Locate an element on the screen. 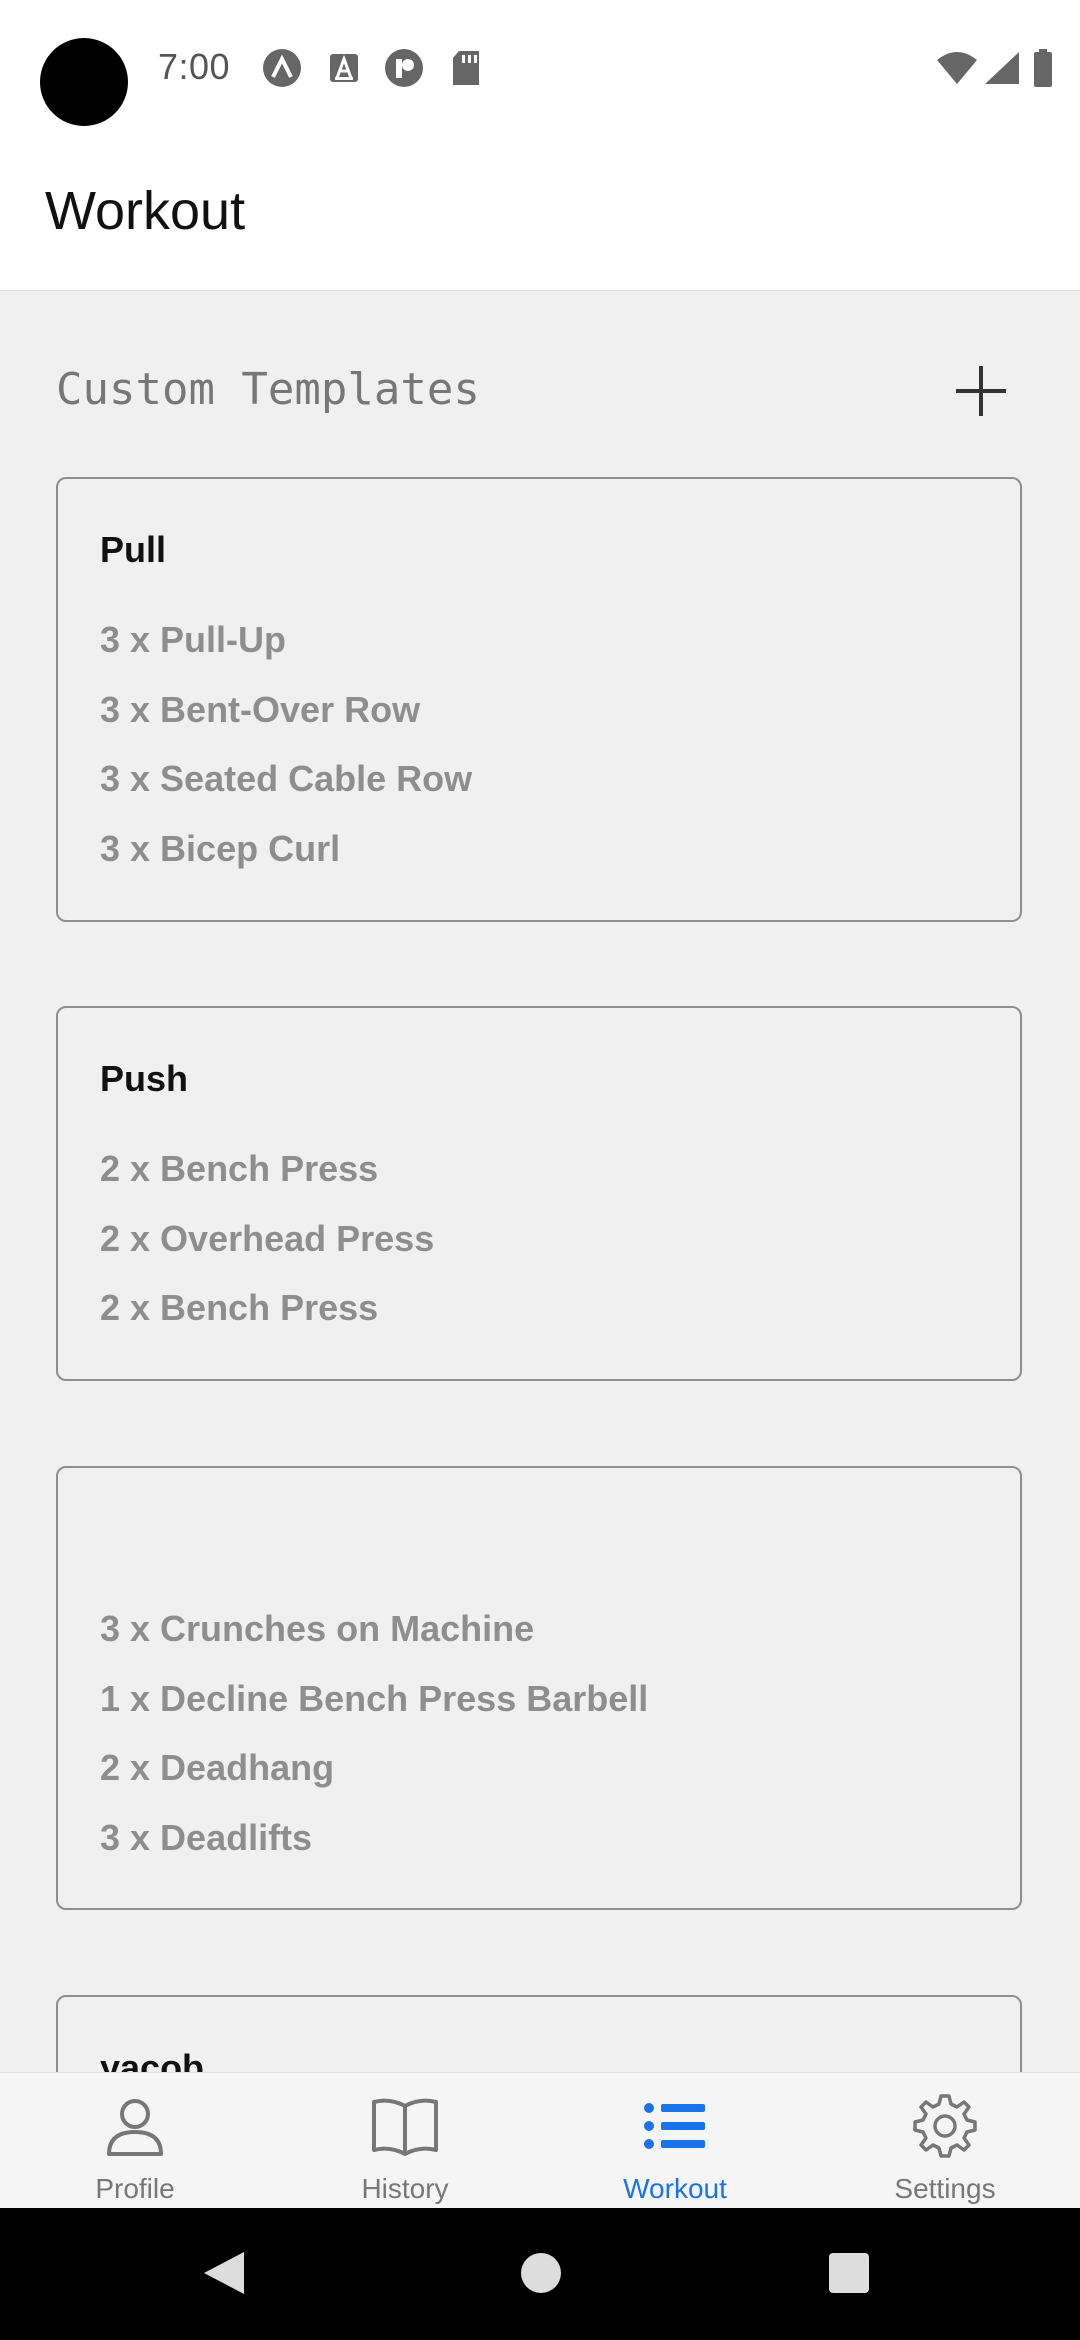  exercise-line: 2 x Deadhang is located at coordinates (217, 1767).